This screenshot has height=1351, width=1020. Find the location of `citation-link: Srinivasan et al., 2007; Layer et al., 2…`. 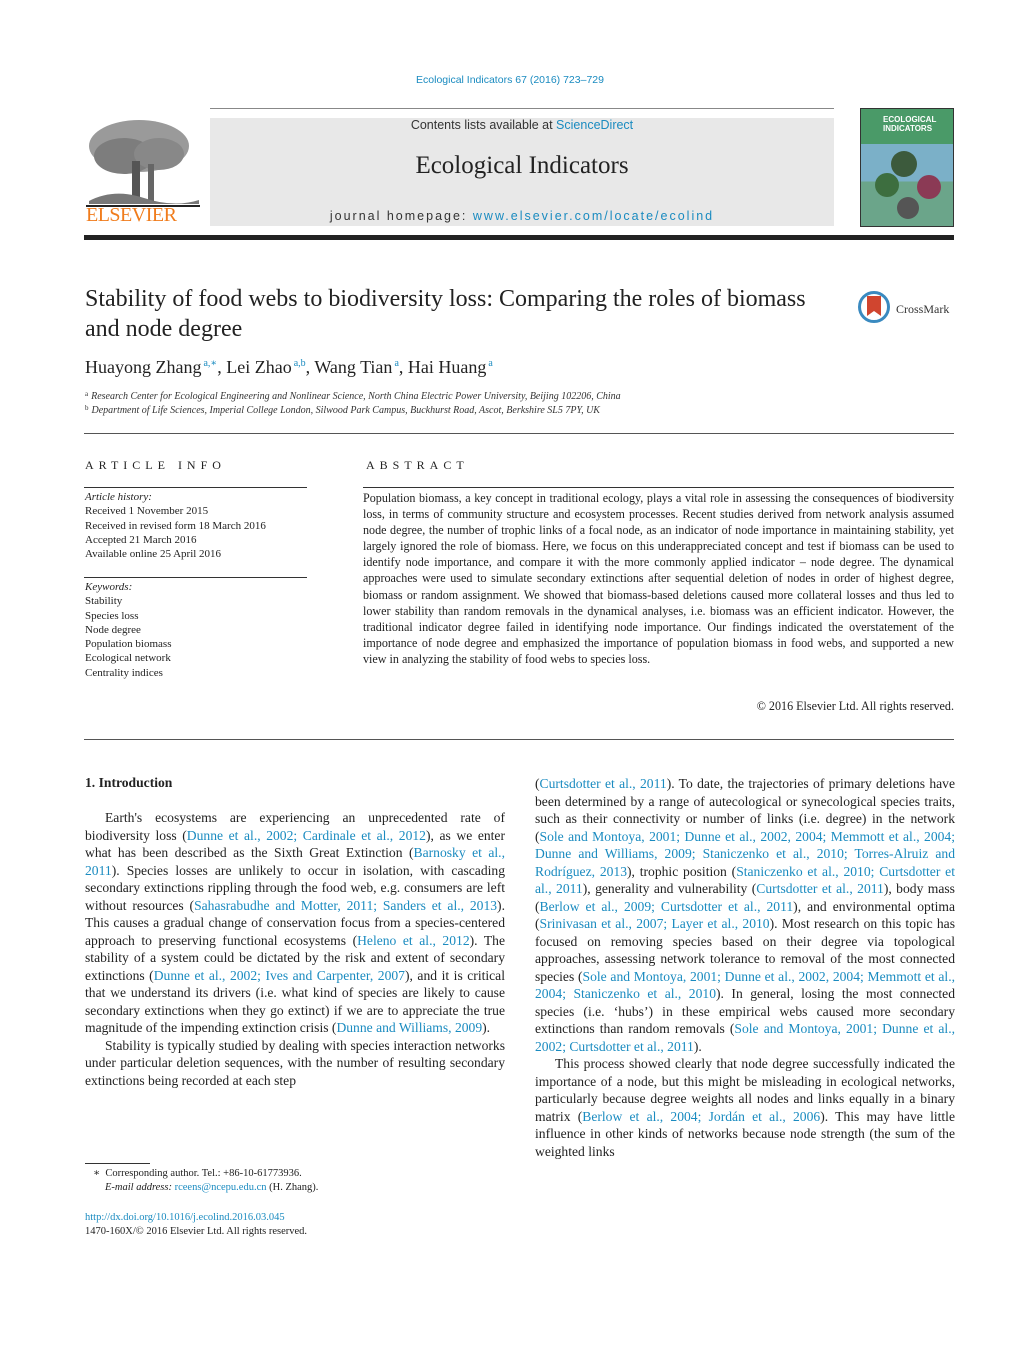

citation-link: Srinivasan et al., 2007; Layer et al., 2… is located at coordinates (655, 923).